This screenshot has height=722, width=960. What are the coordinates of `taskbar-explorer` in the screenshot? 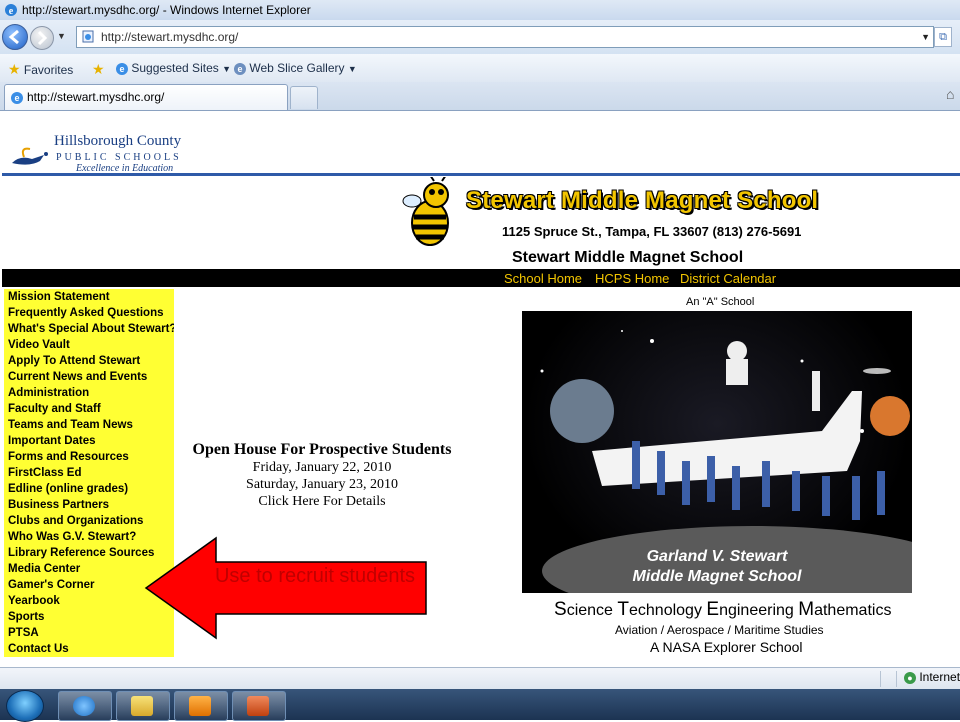 It's located at (143, 706).